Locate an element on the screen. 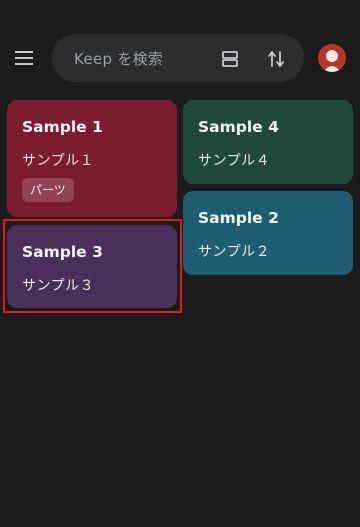 Image resolution: width=360 pixels, height=527 pixels. note-title: Sample 3 is located at coordinates (62, 252).